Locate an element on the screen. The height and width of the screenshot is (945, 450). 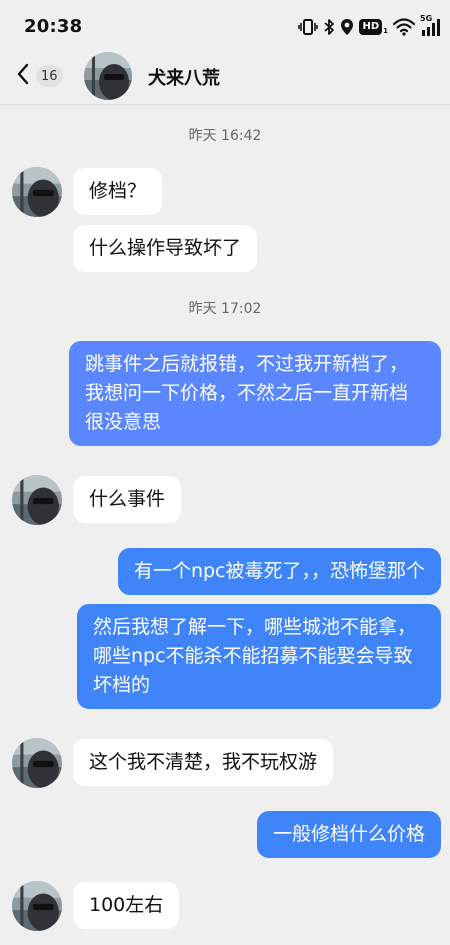
message-bubble-incoming: 这个我不清楚，我不玩权游 is located at coordinates (203, 762).